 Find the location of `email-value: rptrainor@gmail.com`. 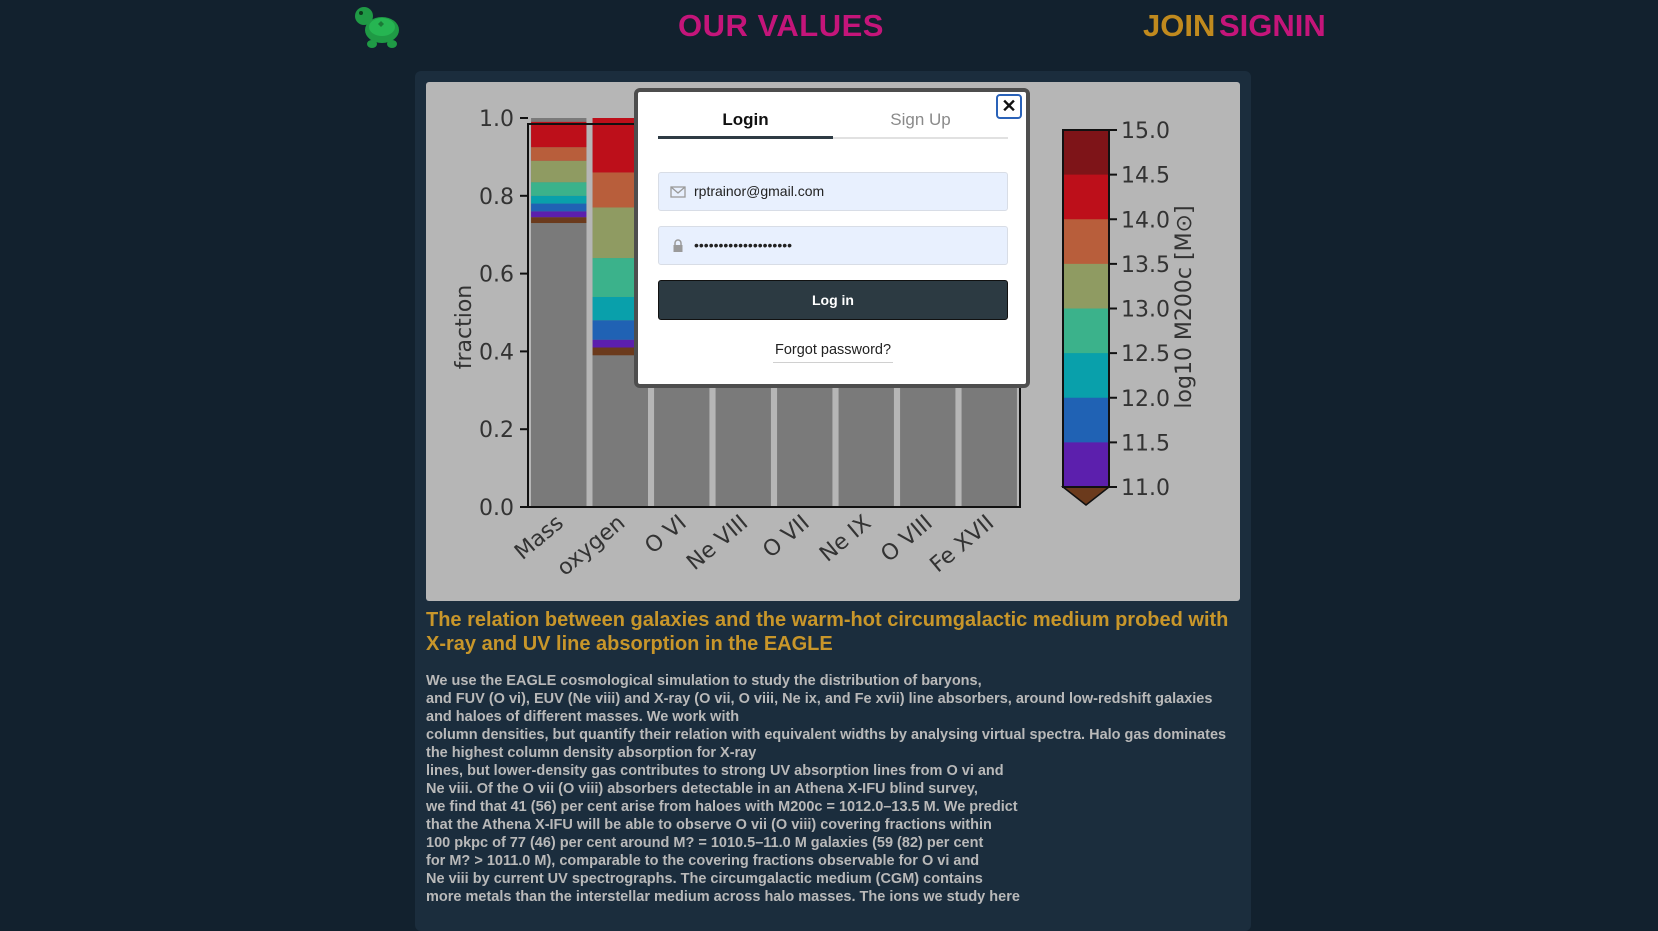

email-value: rptrainor@gmail.com is located at coordinates (759, 191).